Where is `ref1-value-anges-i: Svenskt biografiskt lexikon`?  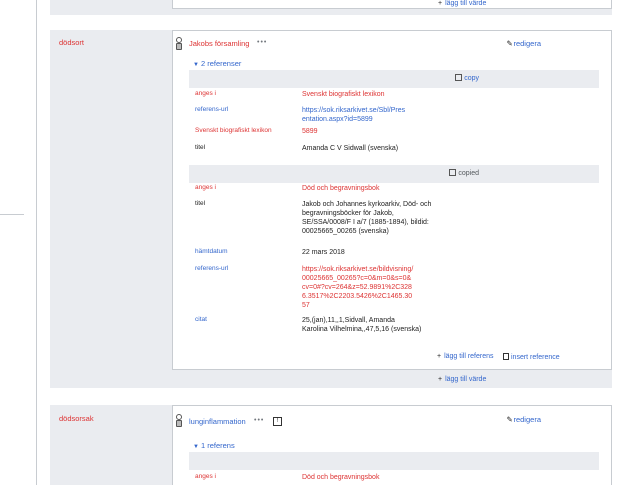 ref1-value-anges-i: Svenskt biografiskt lexikon is located at coordinates (377, 94).